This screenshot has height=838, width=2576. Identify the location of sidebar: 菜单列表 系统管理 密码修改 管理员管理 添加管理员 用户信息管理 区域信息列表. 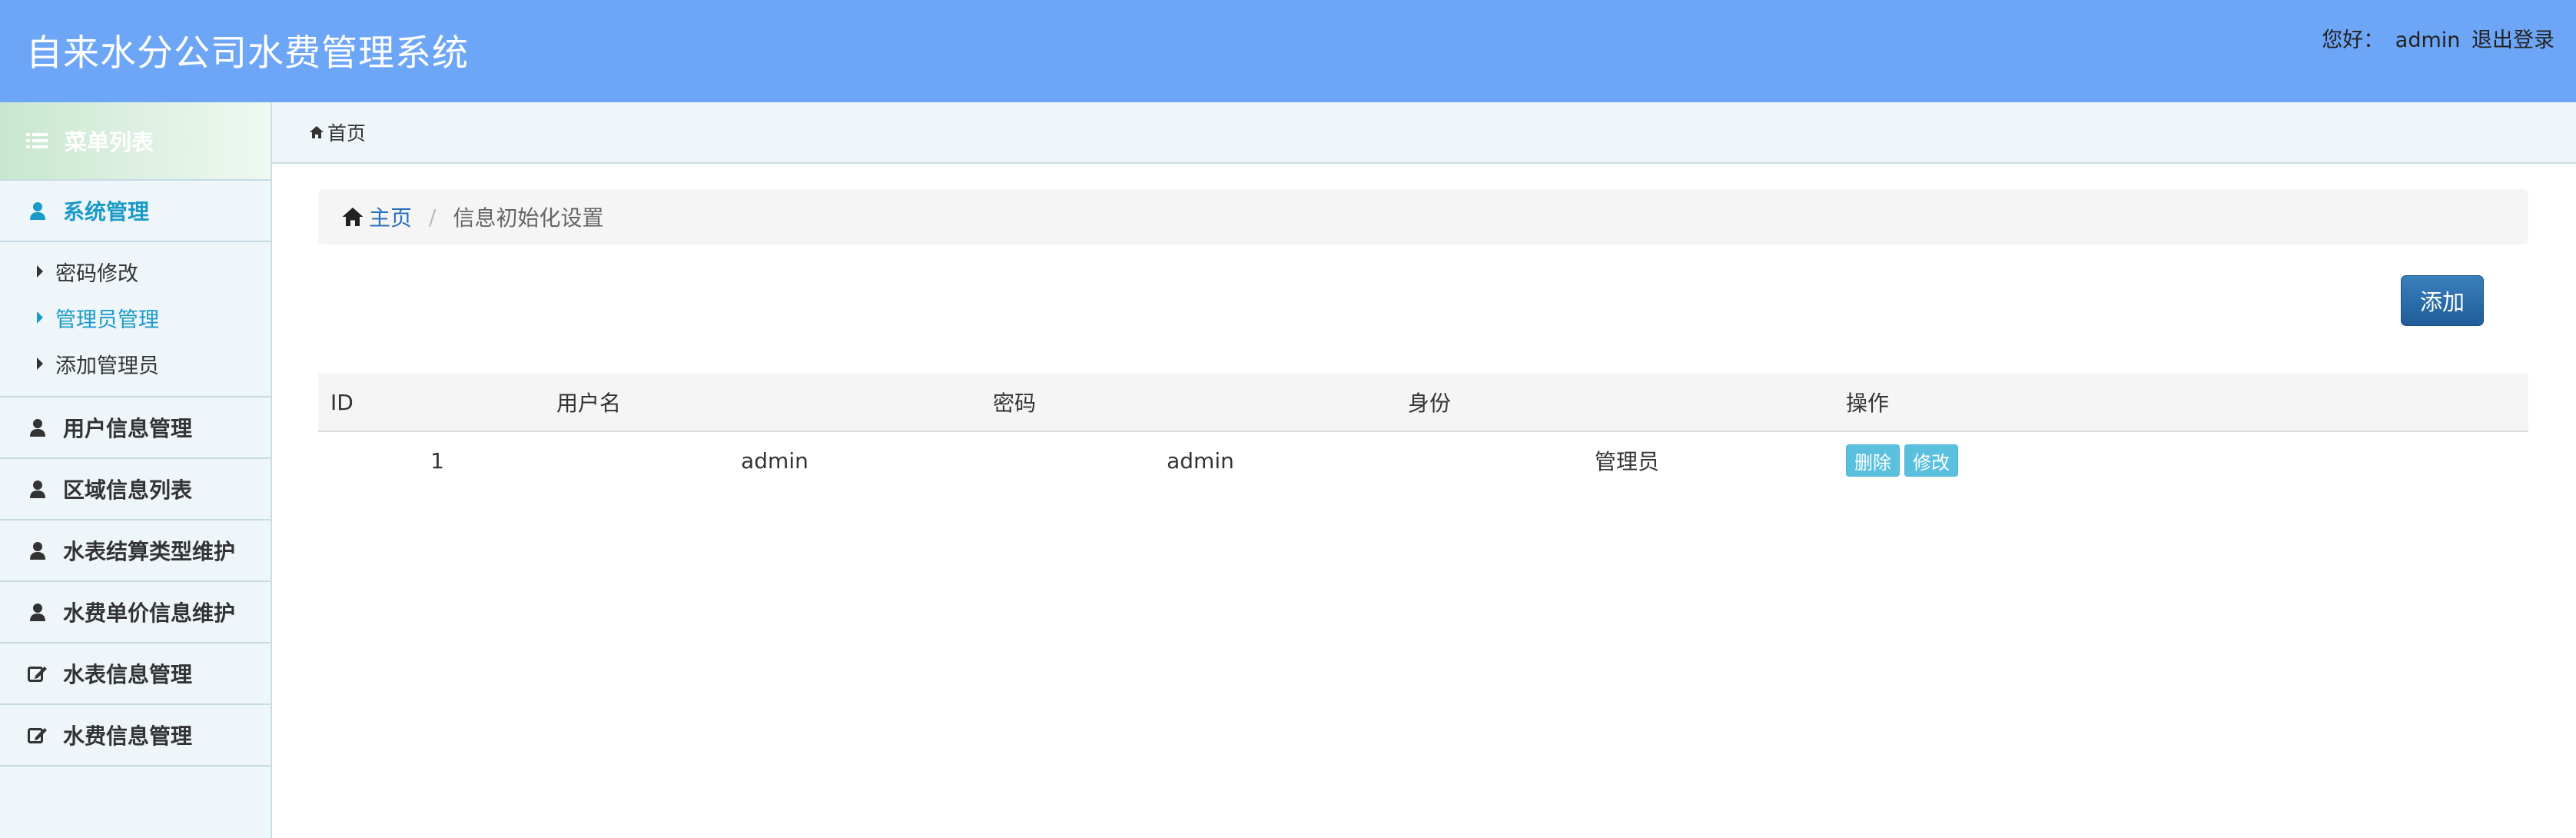
(136, 470).